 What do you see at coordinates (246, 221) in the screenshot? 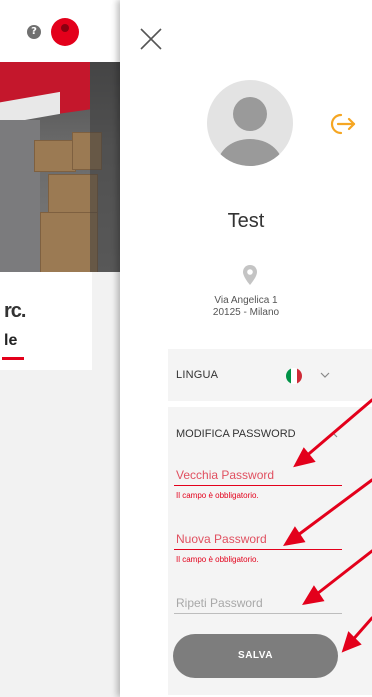
I see `user-name: Test` at bounding box center [246, 221].